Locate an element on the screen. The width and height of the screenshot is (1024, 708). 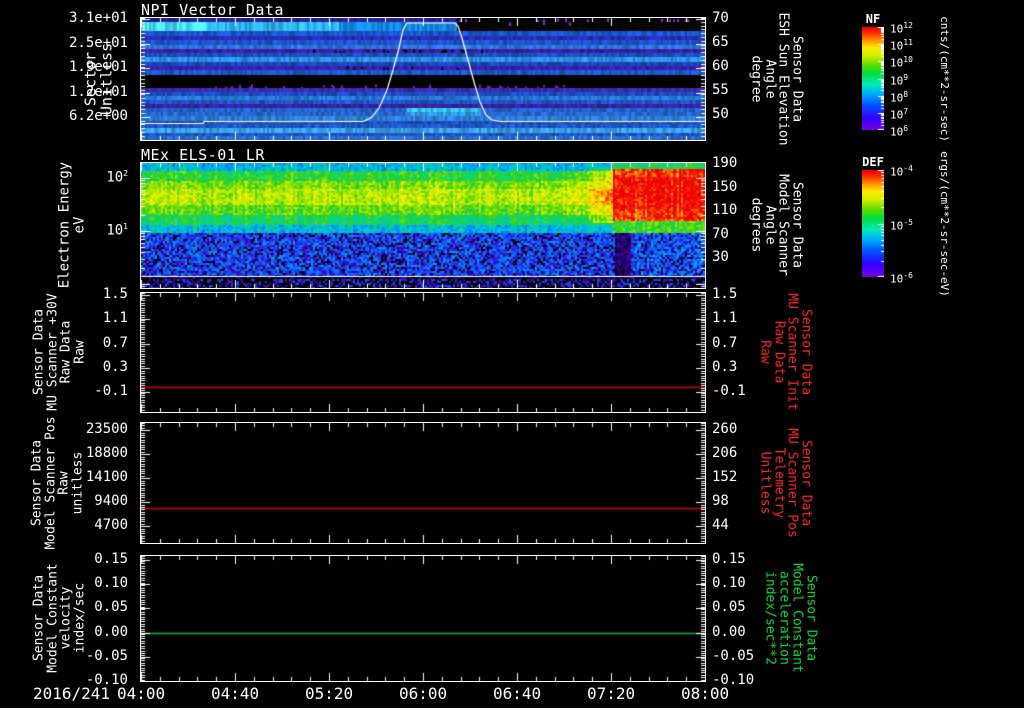
y-tick-label-right: -0.05 is located at coordinates (733, 655).